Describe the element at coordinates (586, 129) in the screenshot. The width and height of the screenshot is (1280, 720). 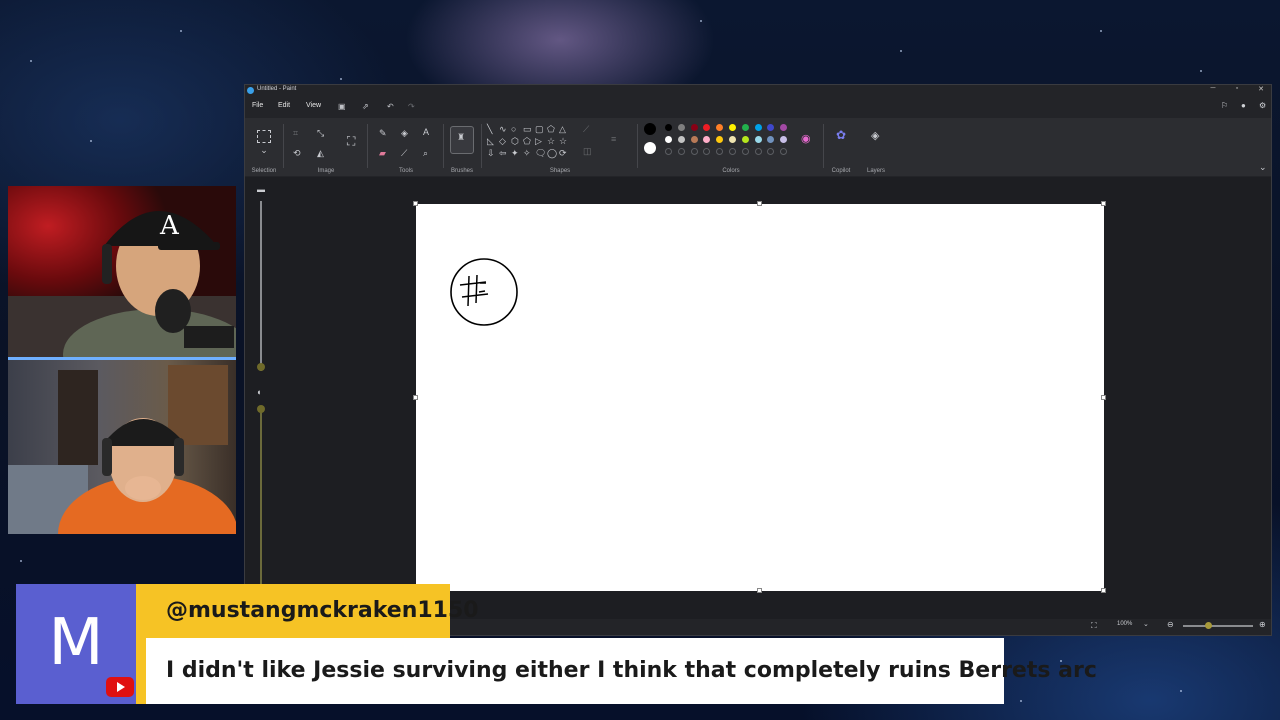
I see `outline-icon: ⟋` at that location.